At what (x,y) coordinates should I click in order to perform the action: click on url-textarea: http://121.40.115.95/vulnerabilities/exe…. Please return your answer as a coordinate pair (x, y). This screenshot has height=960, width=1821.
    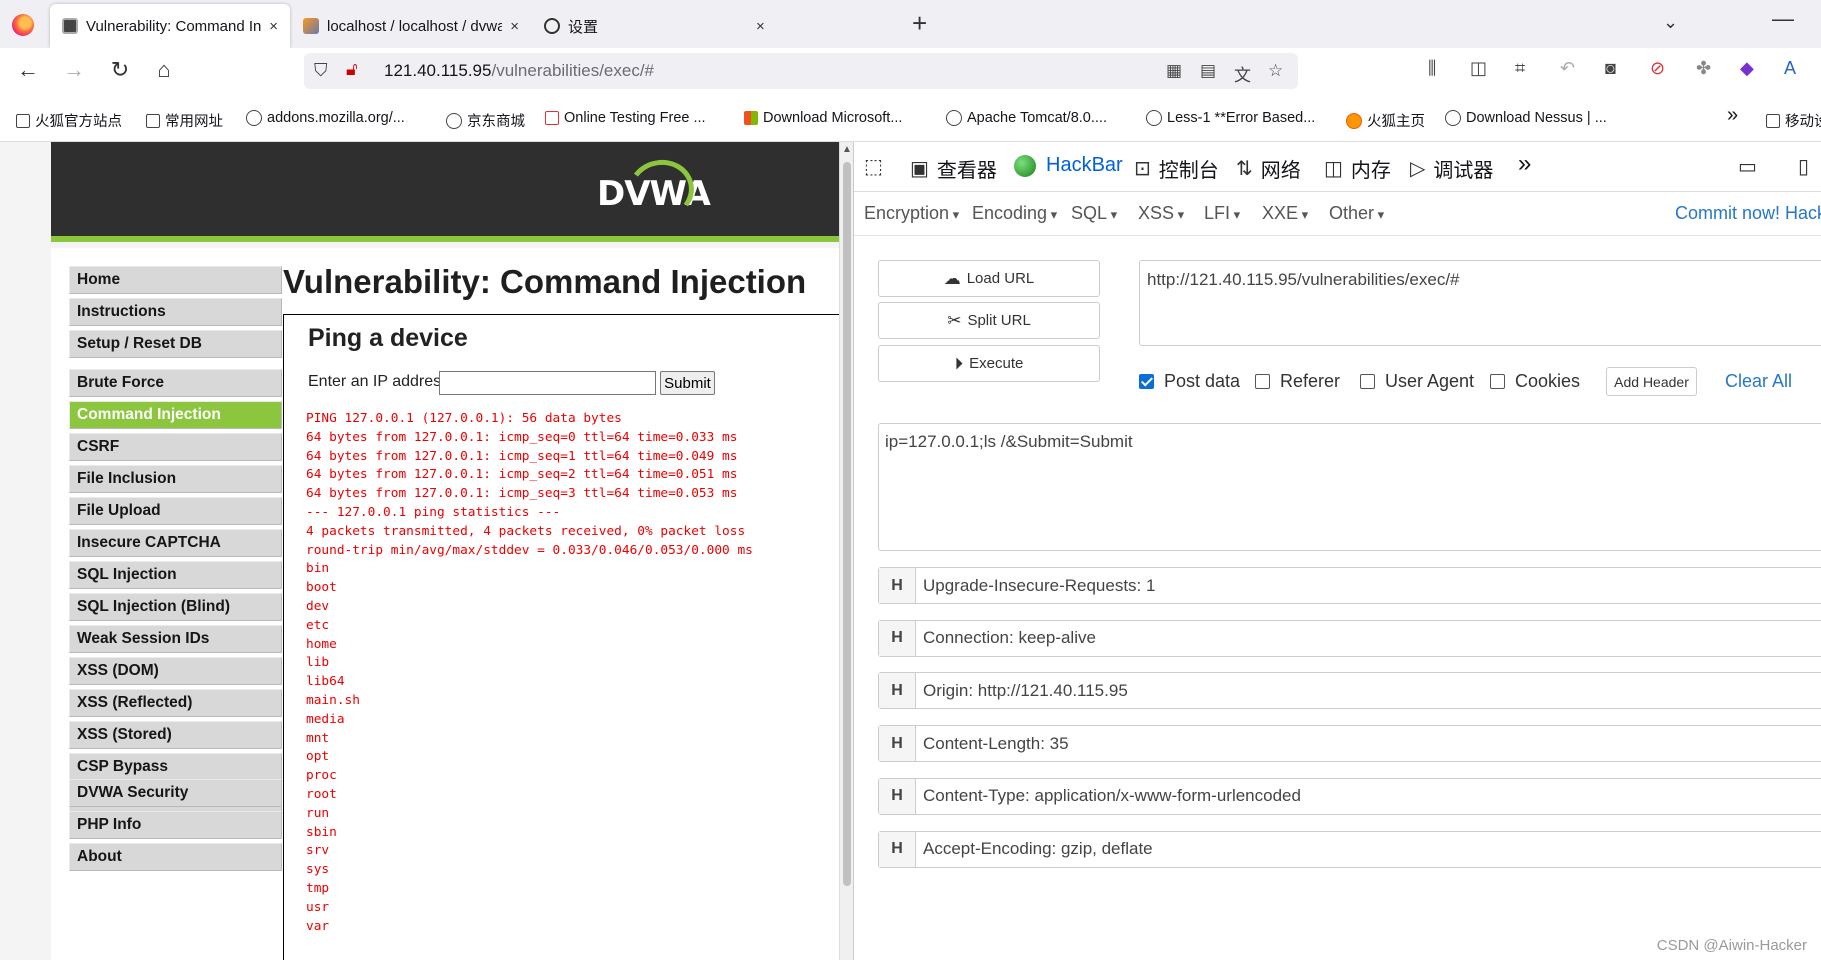
    Looking at the image, I should click on (1480, 303).